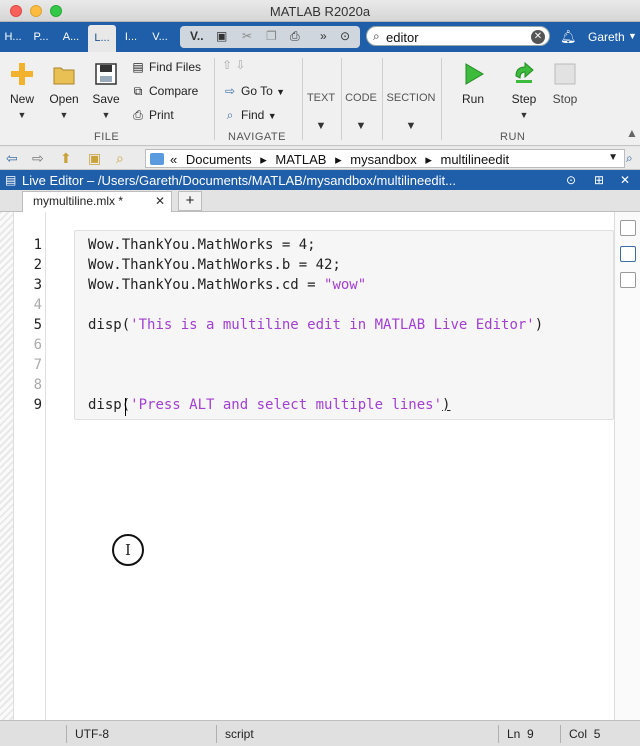  Describe the element at coordinates (247, 36) in the screenshot. I see `cut-icon: ✂` at that location.